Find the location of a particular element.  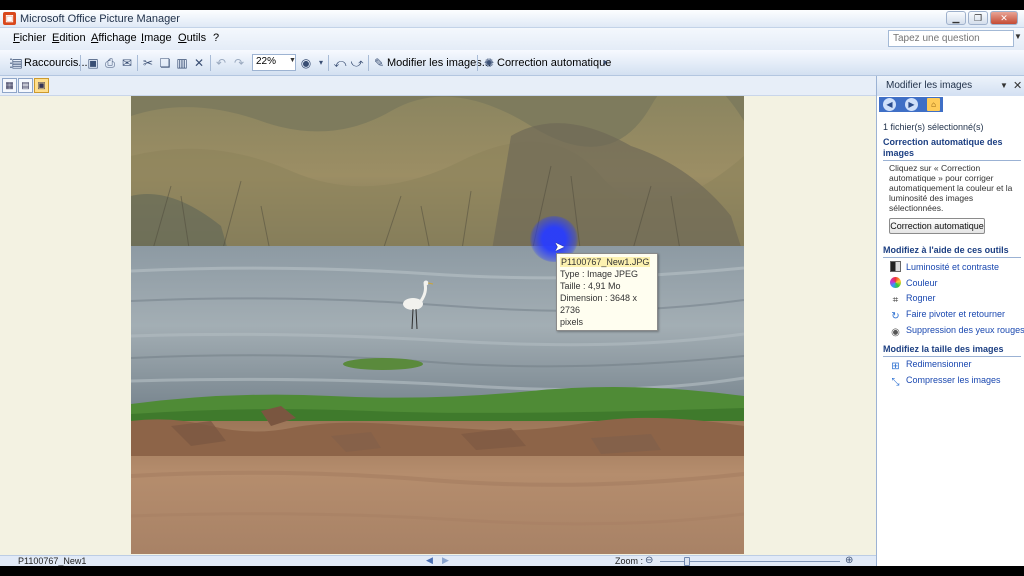

email-icon: ✉ is located at coordinates (127, 63).